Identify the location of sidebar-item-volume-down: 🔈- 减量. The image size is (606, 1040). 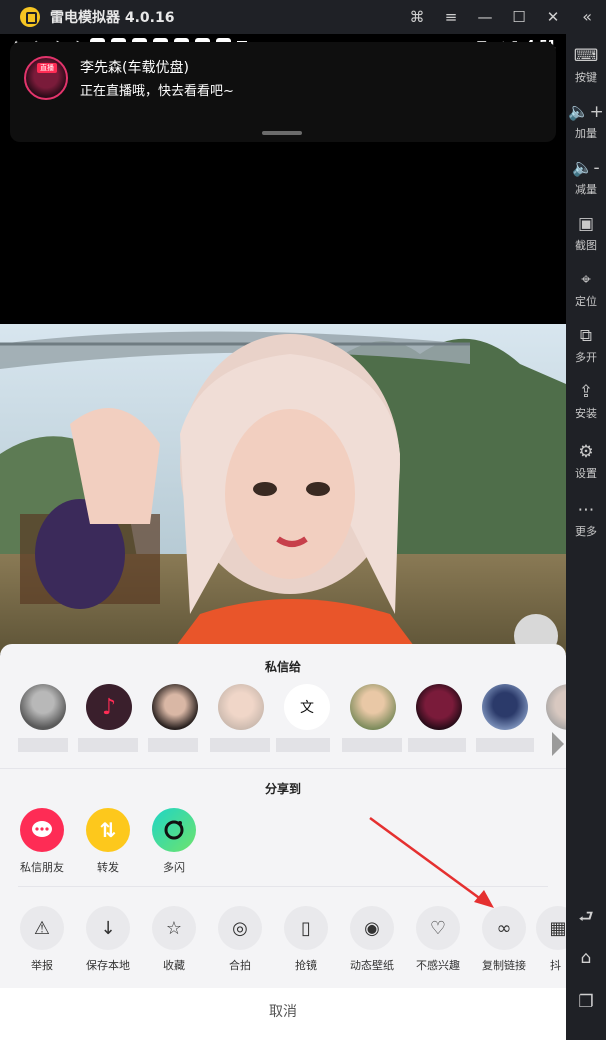
(586, 177).